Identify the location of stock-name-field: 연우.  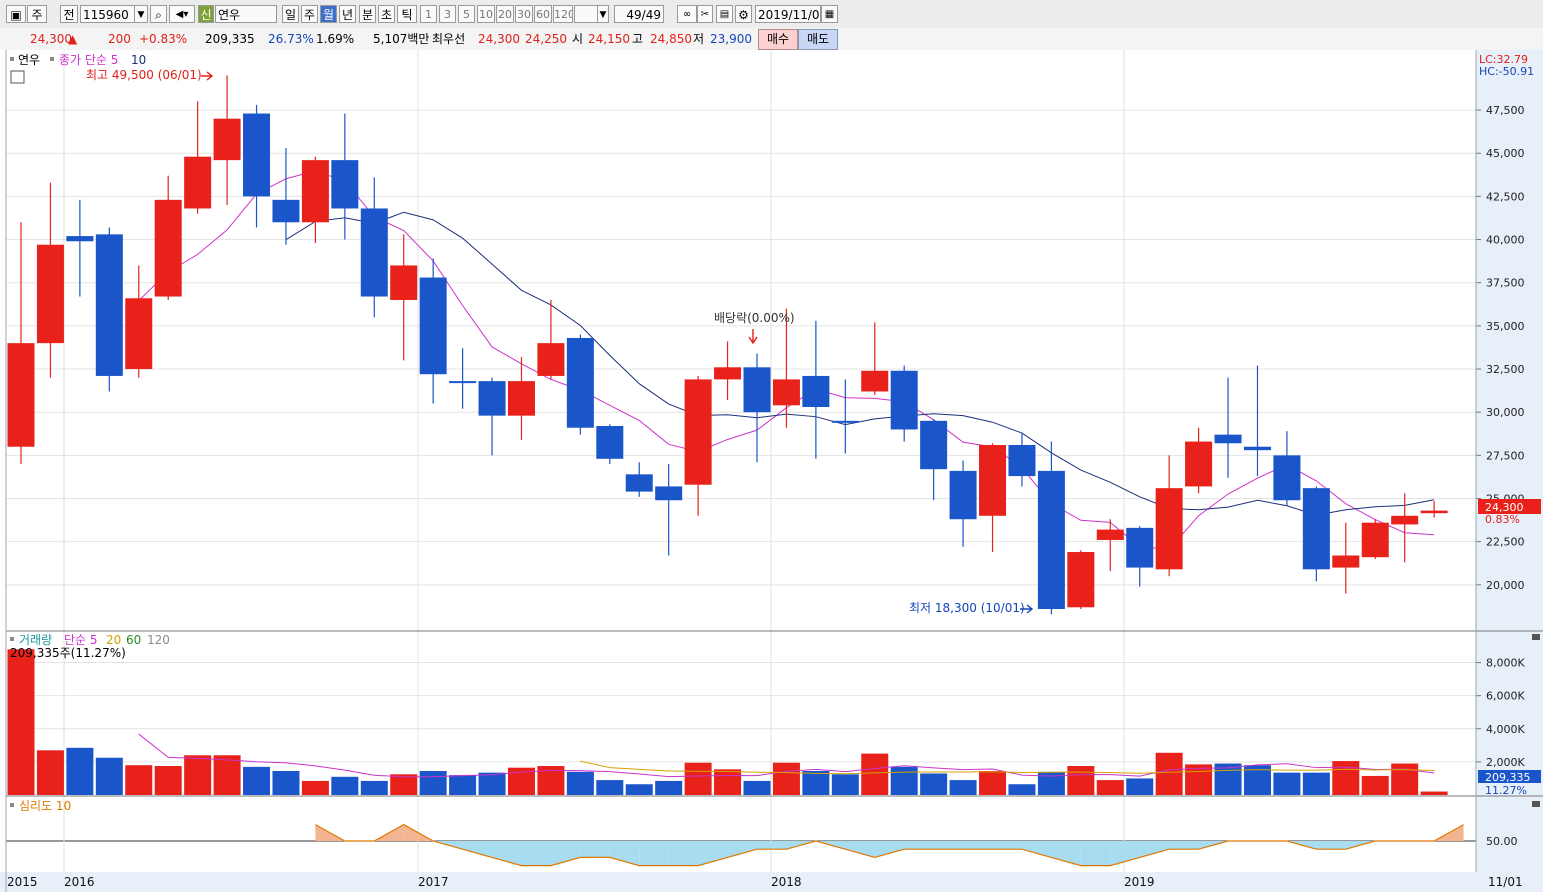
(246, 14).